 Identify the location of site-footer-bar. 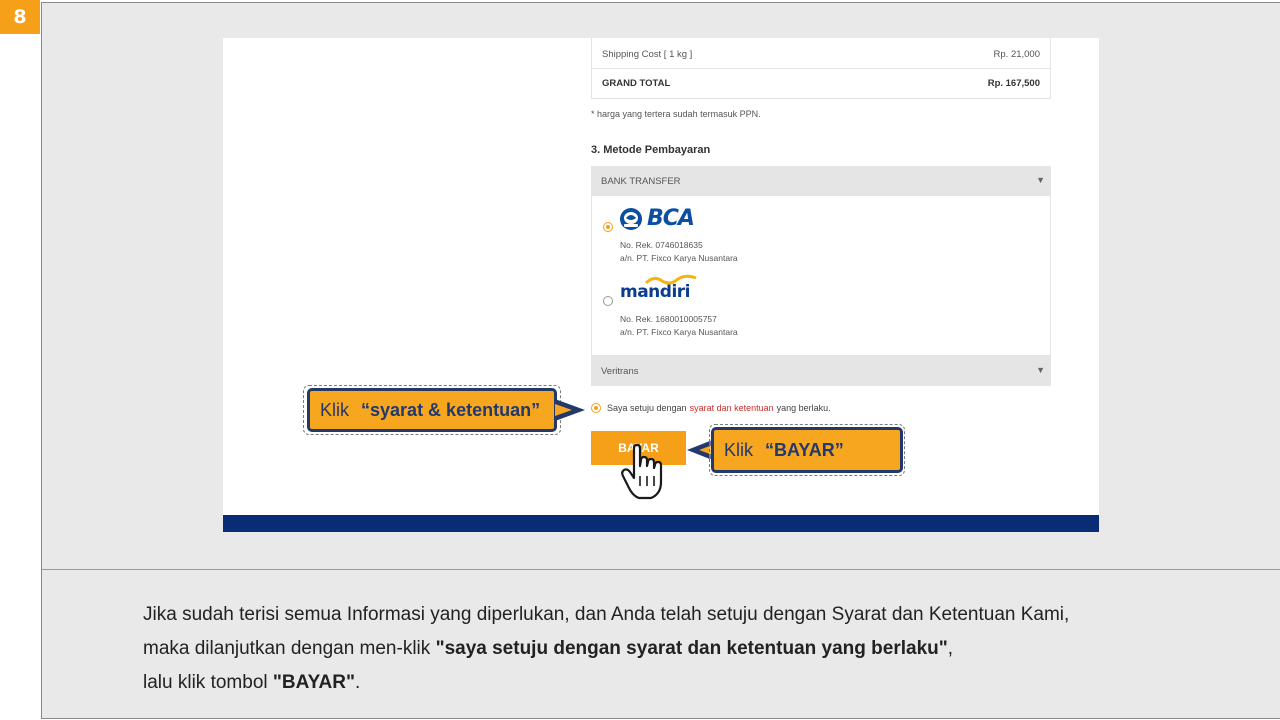
(661, 523).